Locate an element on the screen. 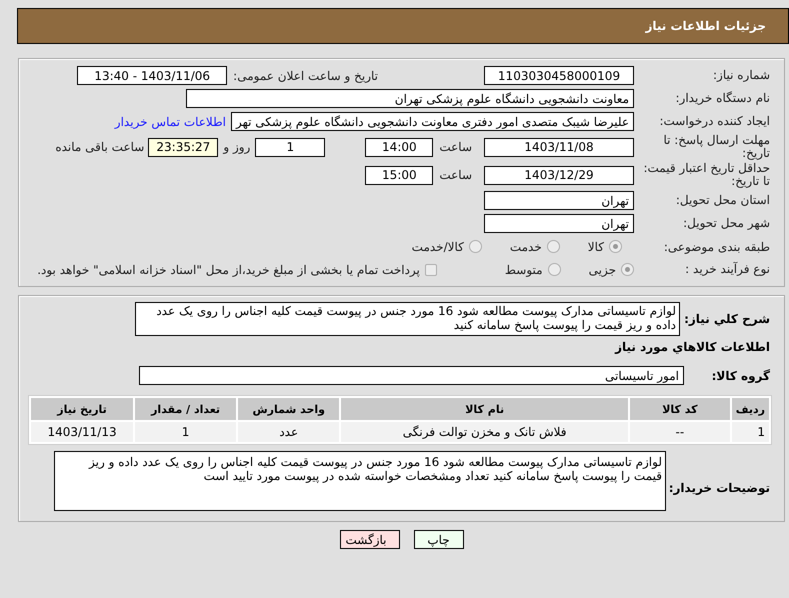 Image resolution: width=789 pixels, height=598 pixels. table-cell: 1403/11/13 is located at coordinates (82, 432).